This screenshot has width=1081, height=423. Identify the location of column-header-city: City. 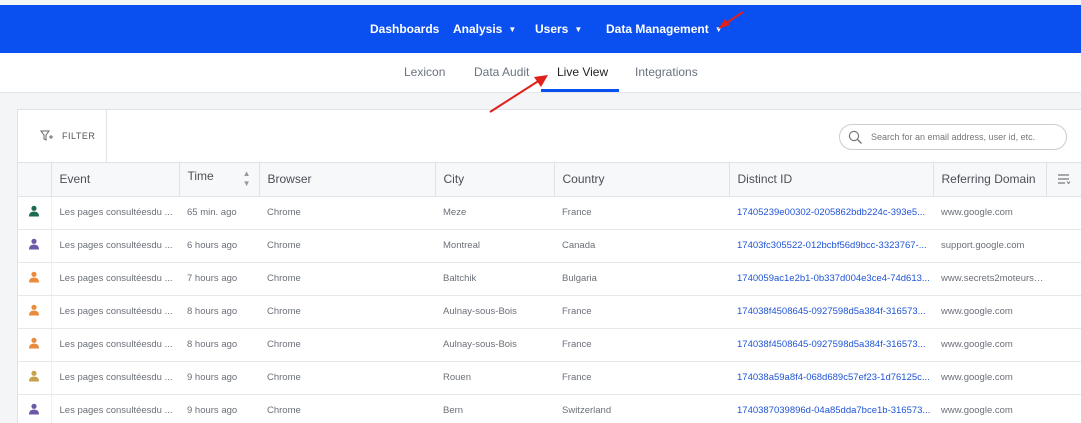
(495, 180).